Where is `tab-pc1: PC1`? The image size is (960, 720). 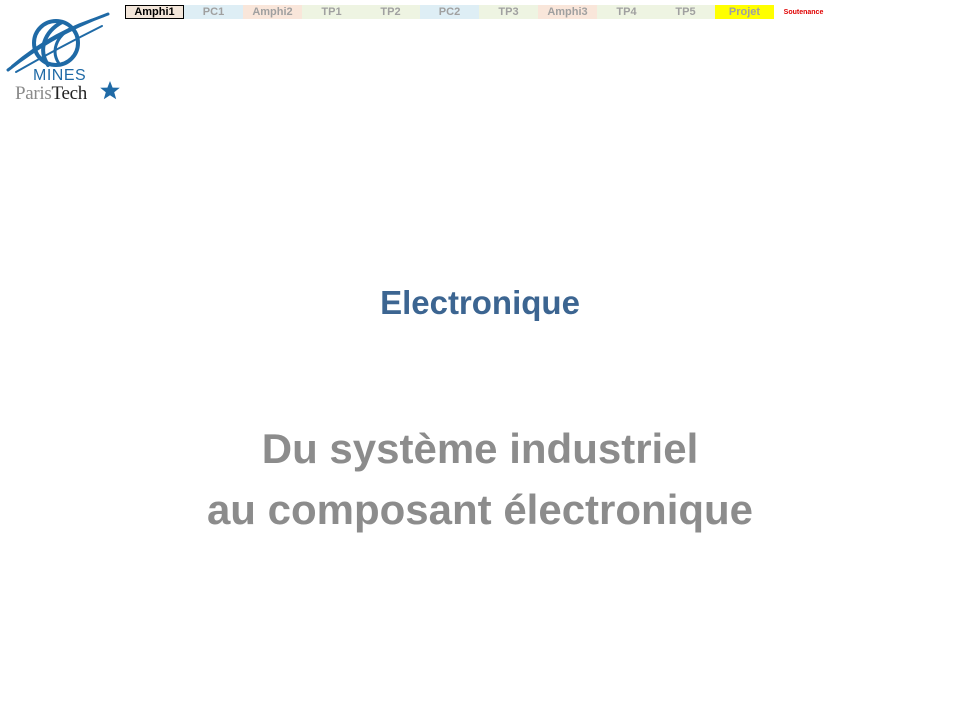
tab-pc1: PC1 is located at coordinates (213, 12).